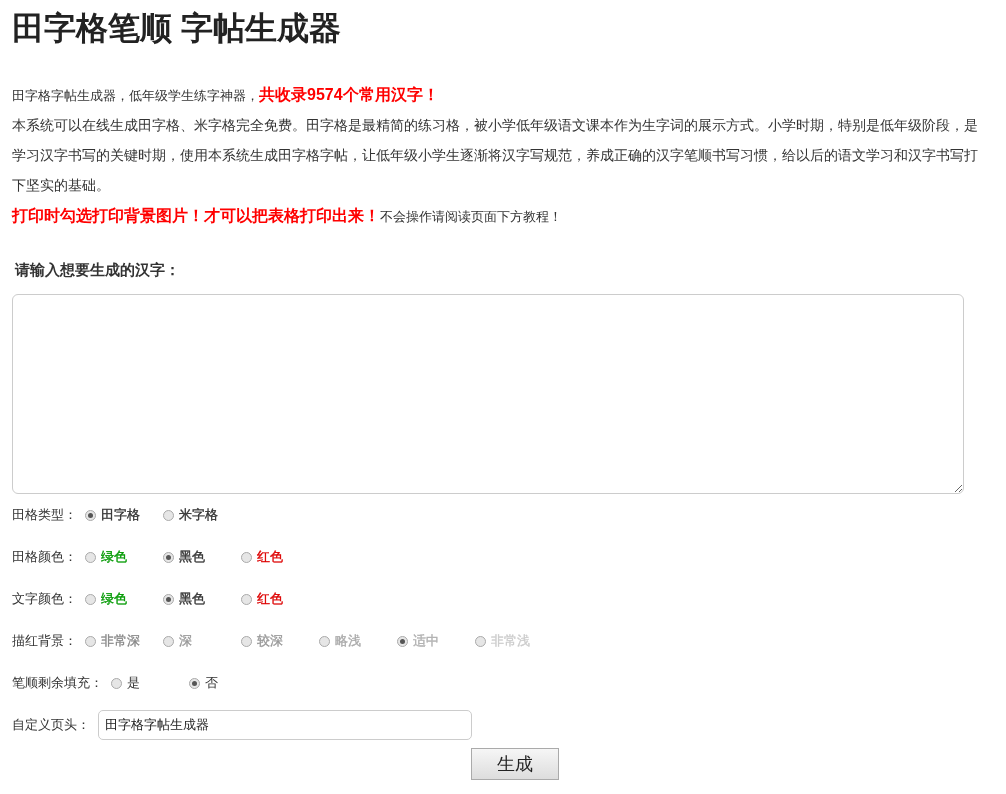 This screenshot has width=1006, height=794. I want to click on option-text: 非常深, so click(120, 641).